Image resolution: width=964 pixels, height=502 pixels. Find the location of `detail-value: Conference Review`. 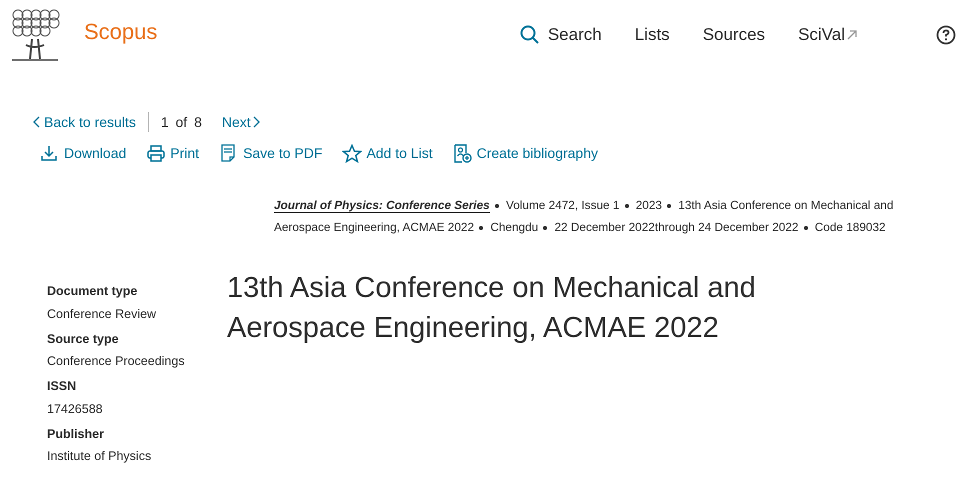

detail-value: Conference Review is located at coordinates (102, 314).